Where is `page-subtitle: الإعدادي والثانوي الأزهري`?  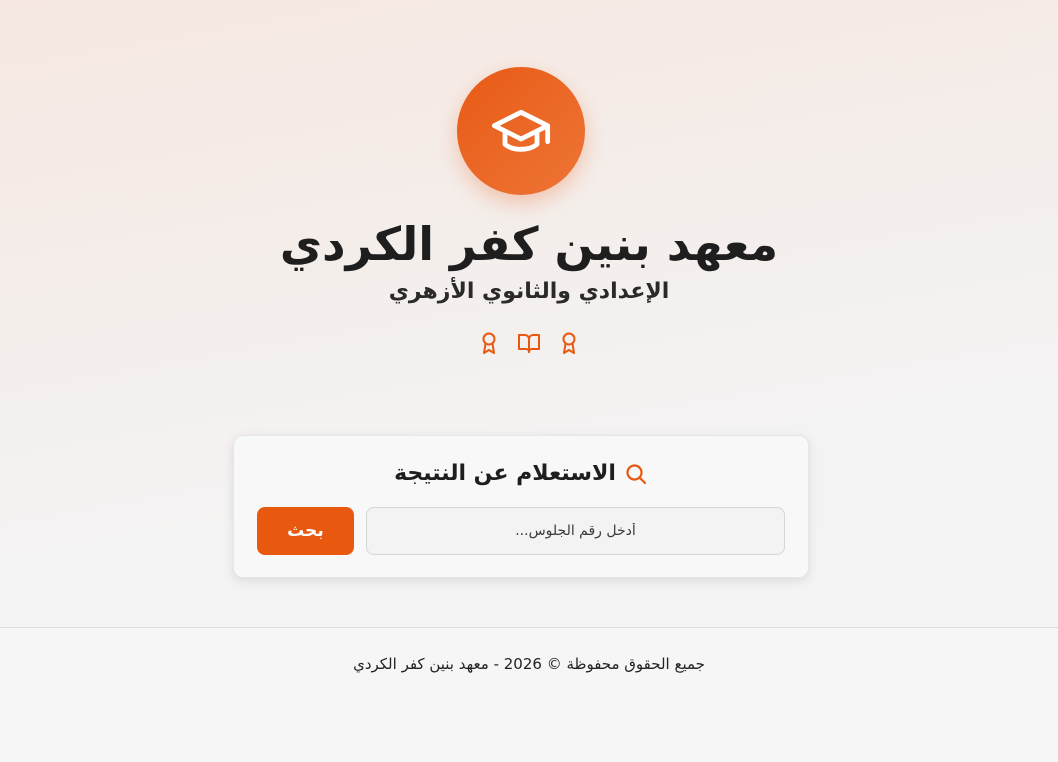
page-subtitle: الإعدادي والثانوي الأزهري is located at coordinates (529, 291).